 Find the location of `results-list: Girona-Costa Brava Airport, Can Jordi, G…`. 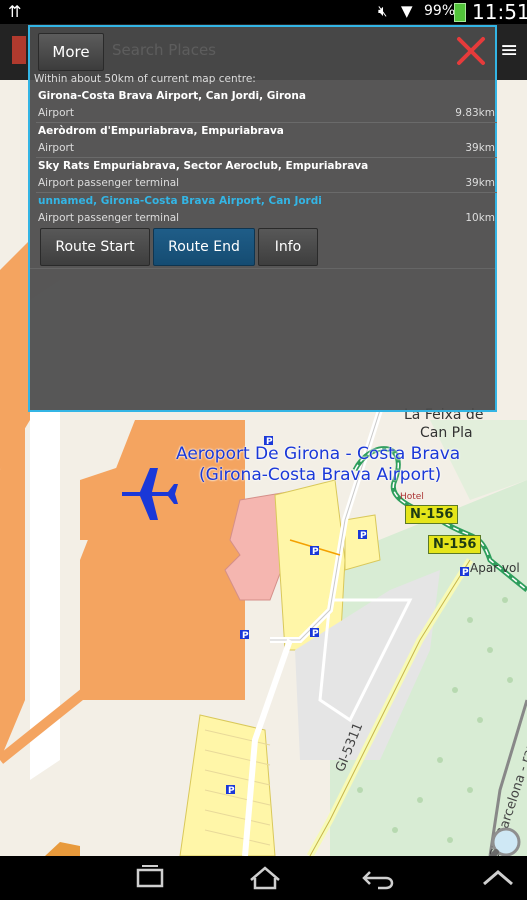

results-list: Girona-Costa Brava Airport, Can Jordi, G… is located at coordinates (266, 157).